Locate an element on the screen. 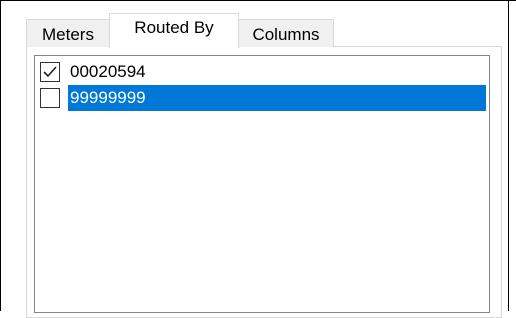 This screenshot has width=516, height=318. tab-columns: Columns is located at coordinates (286, 33).